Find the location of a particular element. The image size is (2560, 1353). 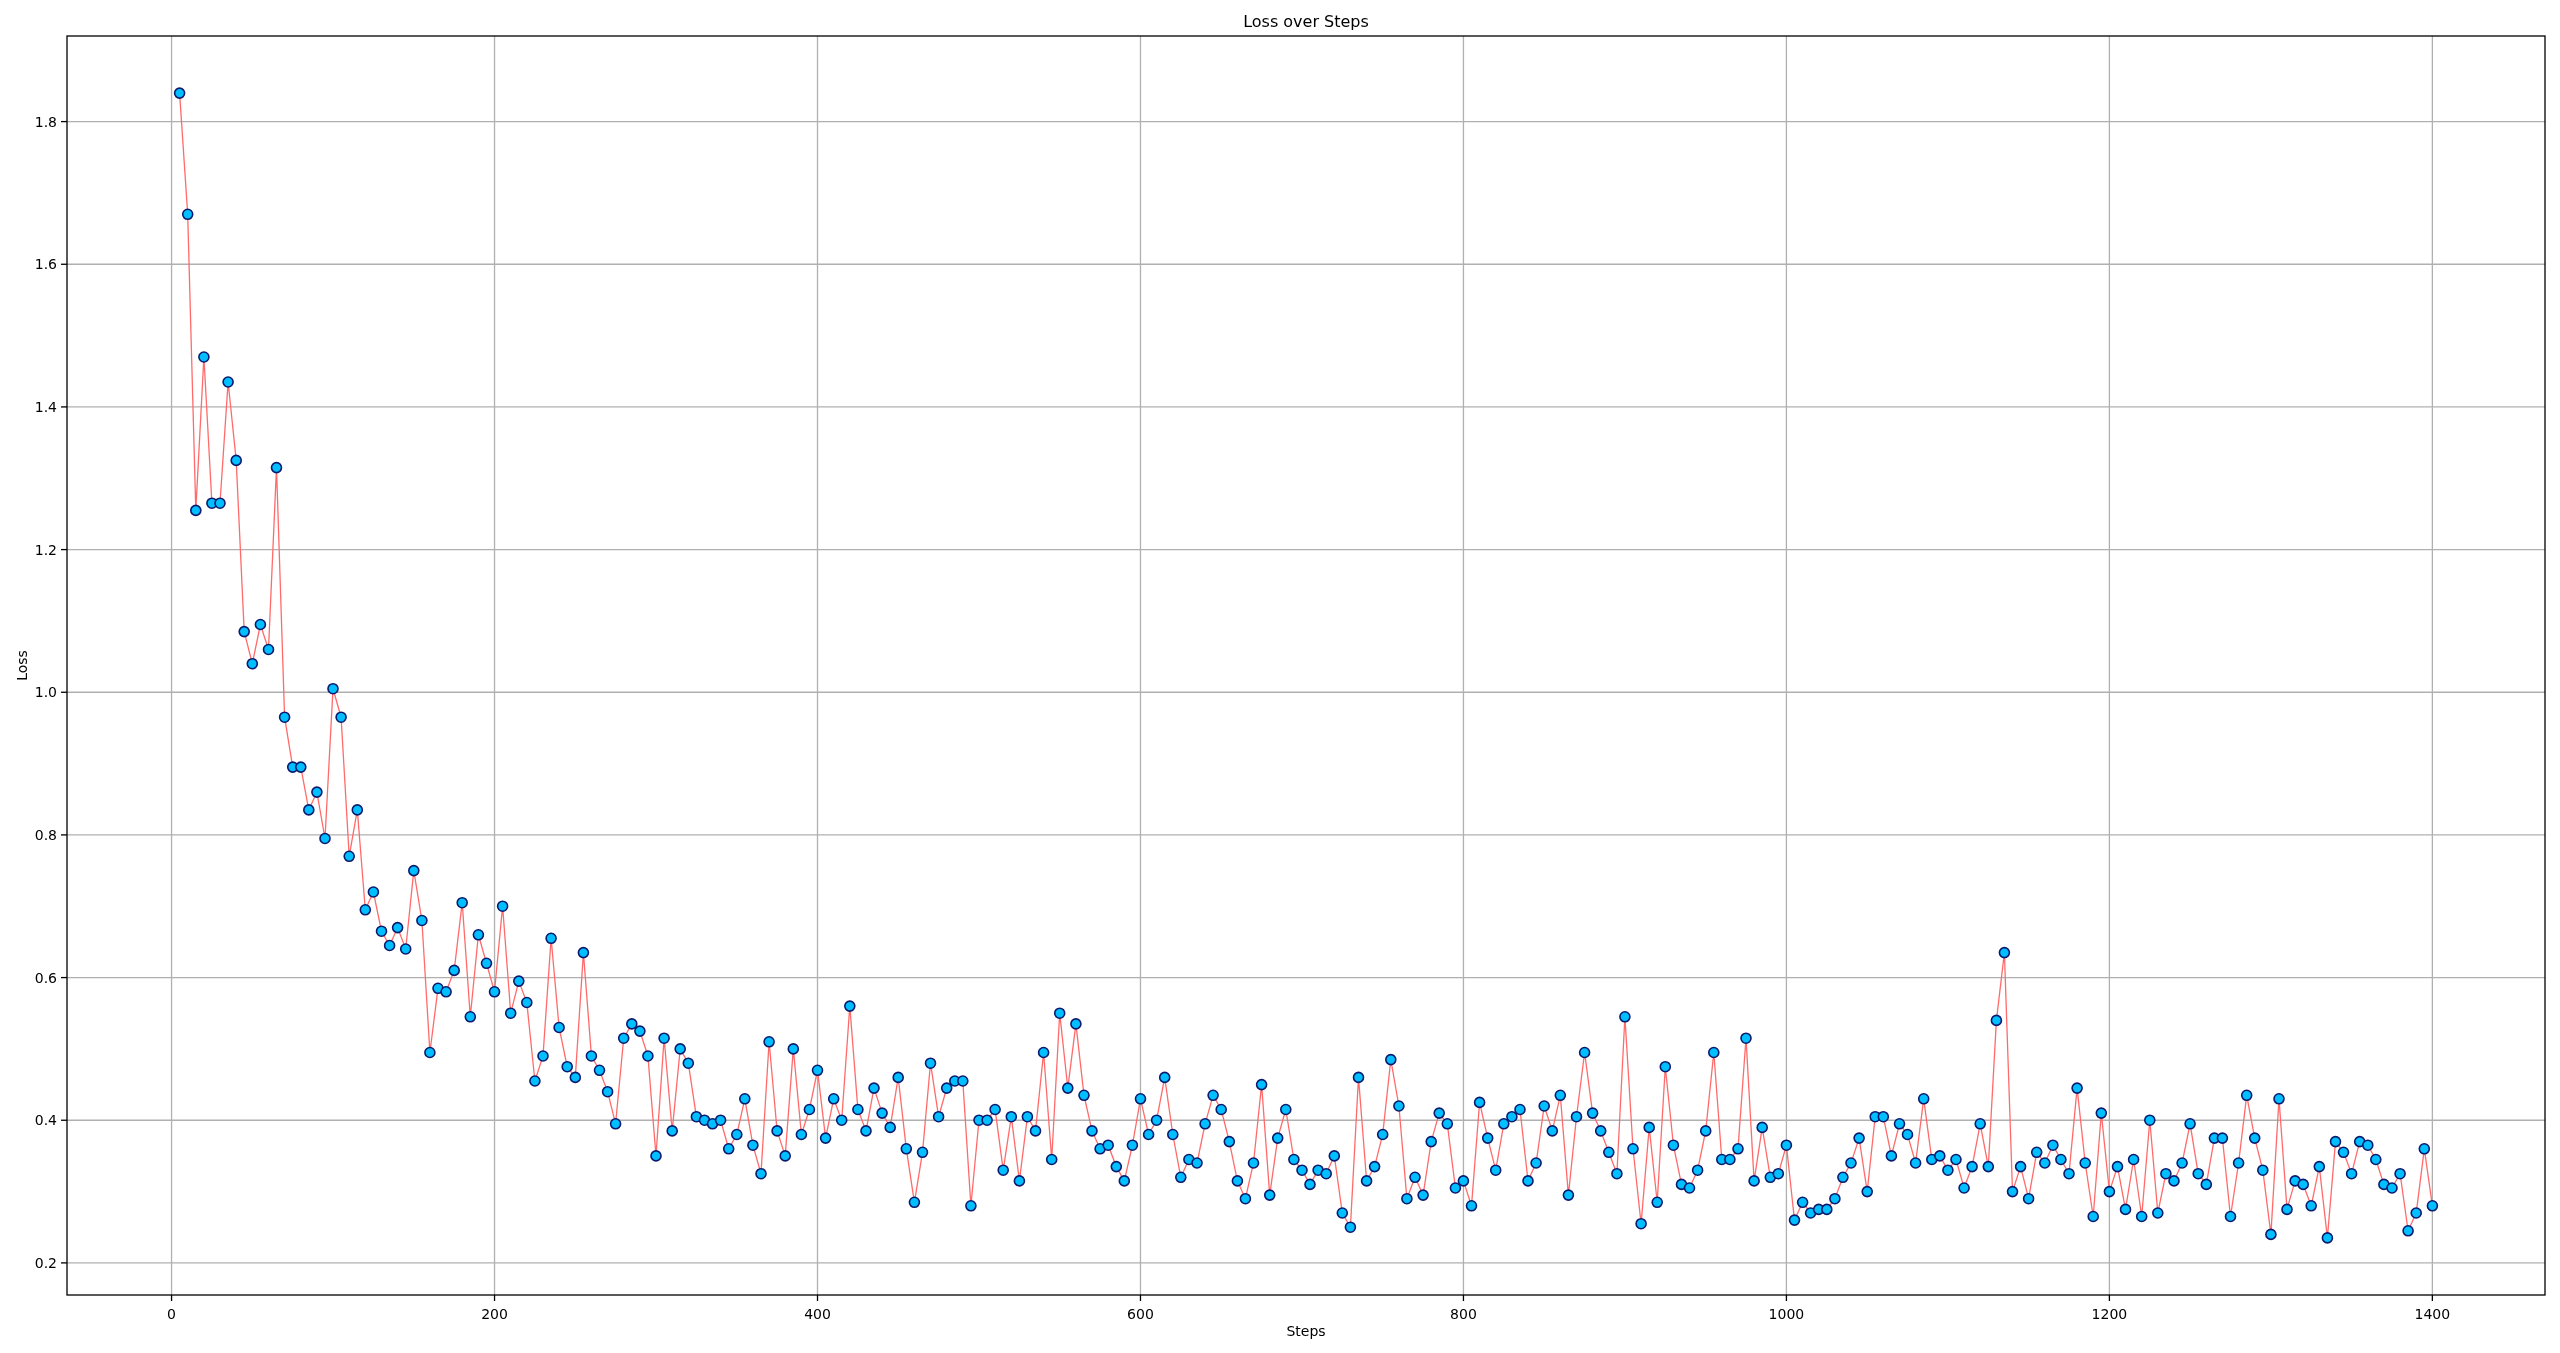

x-tick-label: 600 is located at coordinates (1140, 1314).